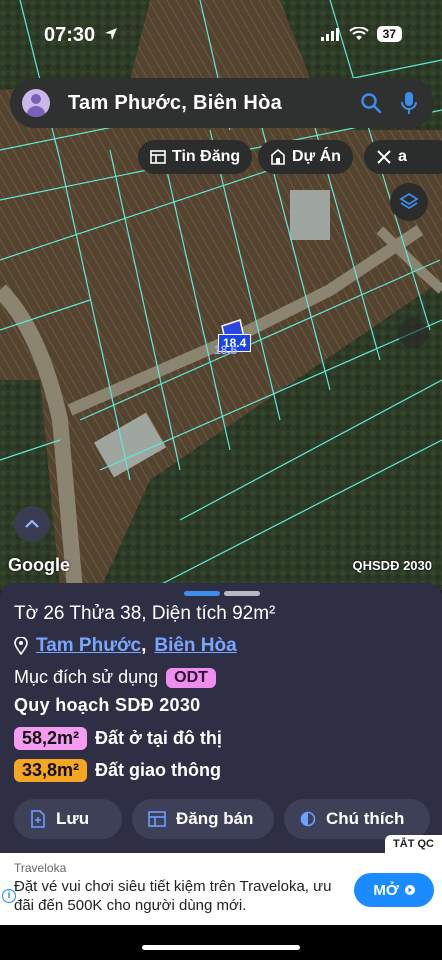 This screenshot has width=442, height=960. I want to click on land-use-label: Đất ở tại đô thị, so click(158, 738).